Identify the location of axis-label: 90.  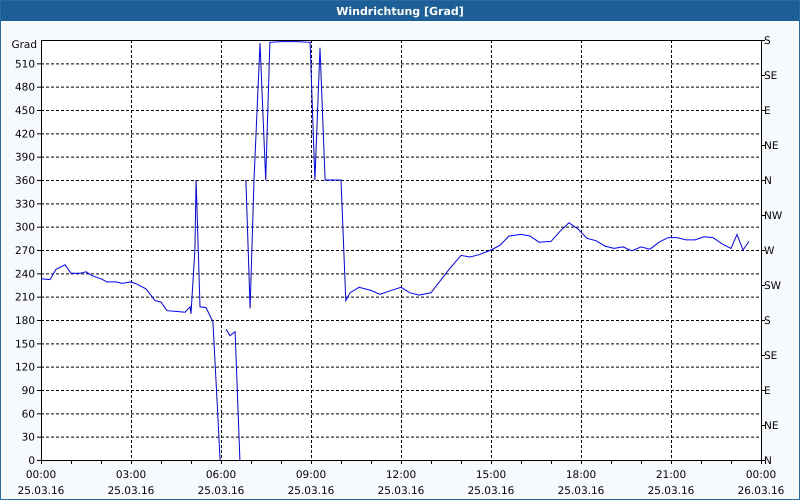
(28, 391).